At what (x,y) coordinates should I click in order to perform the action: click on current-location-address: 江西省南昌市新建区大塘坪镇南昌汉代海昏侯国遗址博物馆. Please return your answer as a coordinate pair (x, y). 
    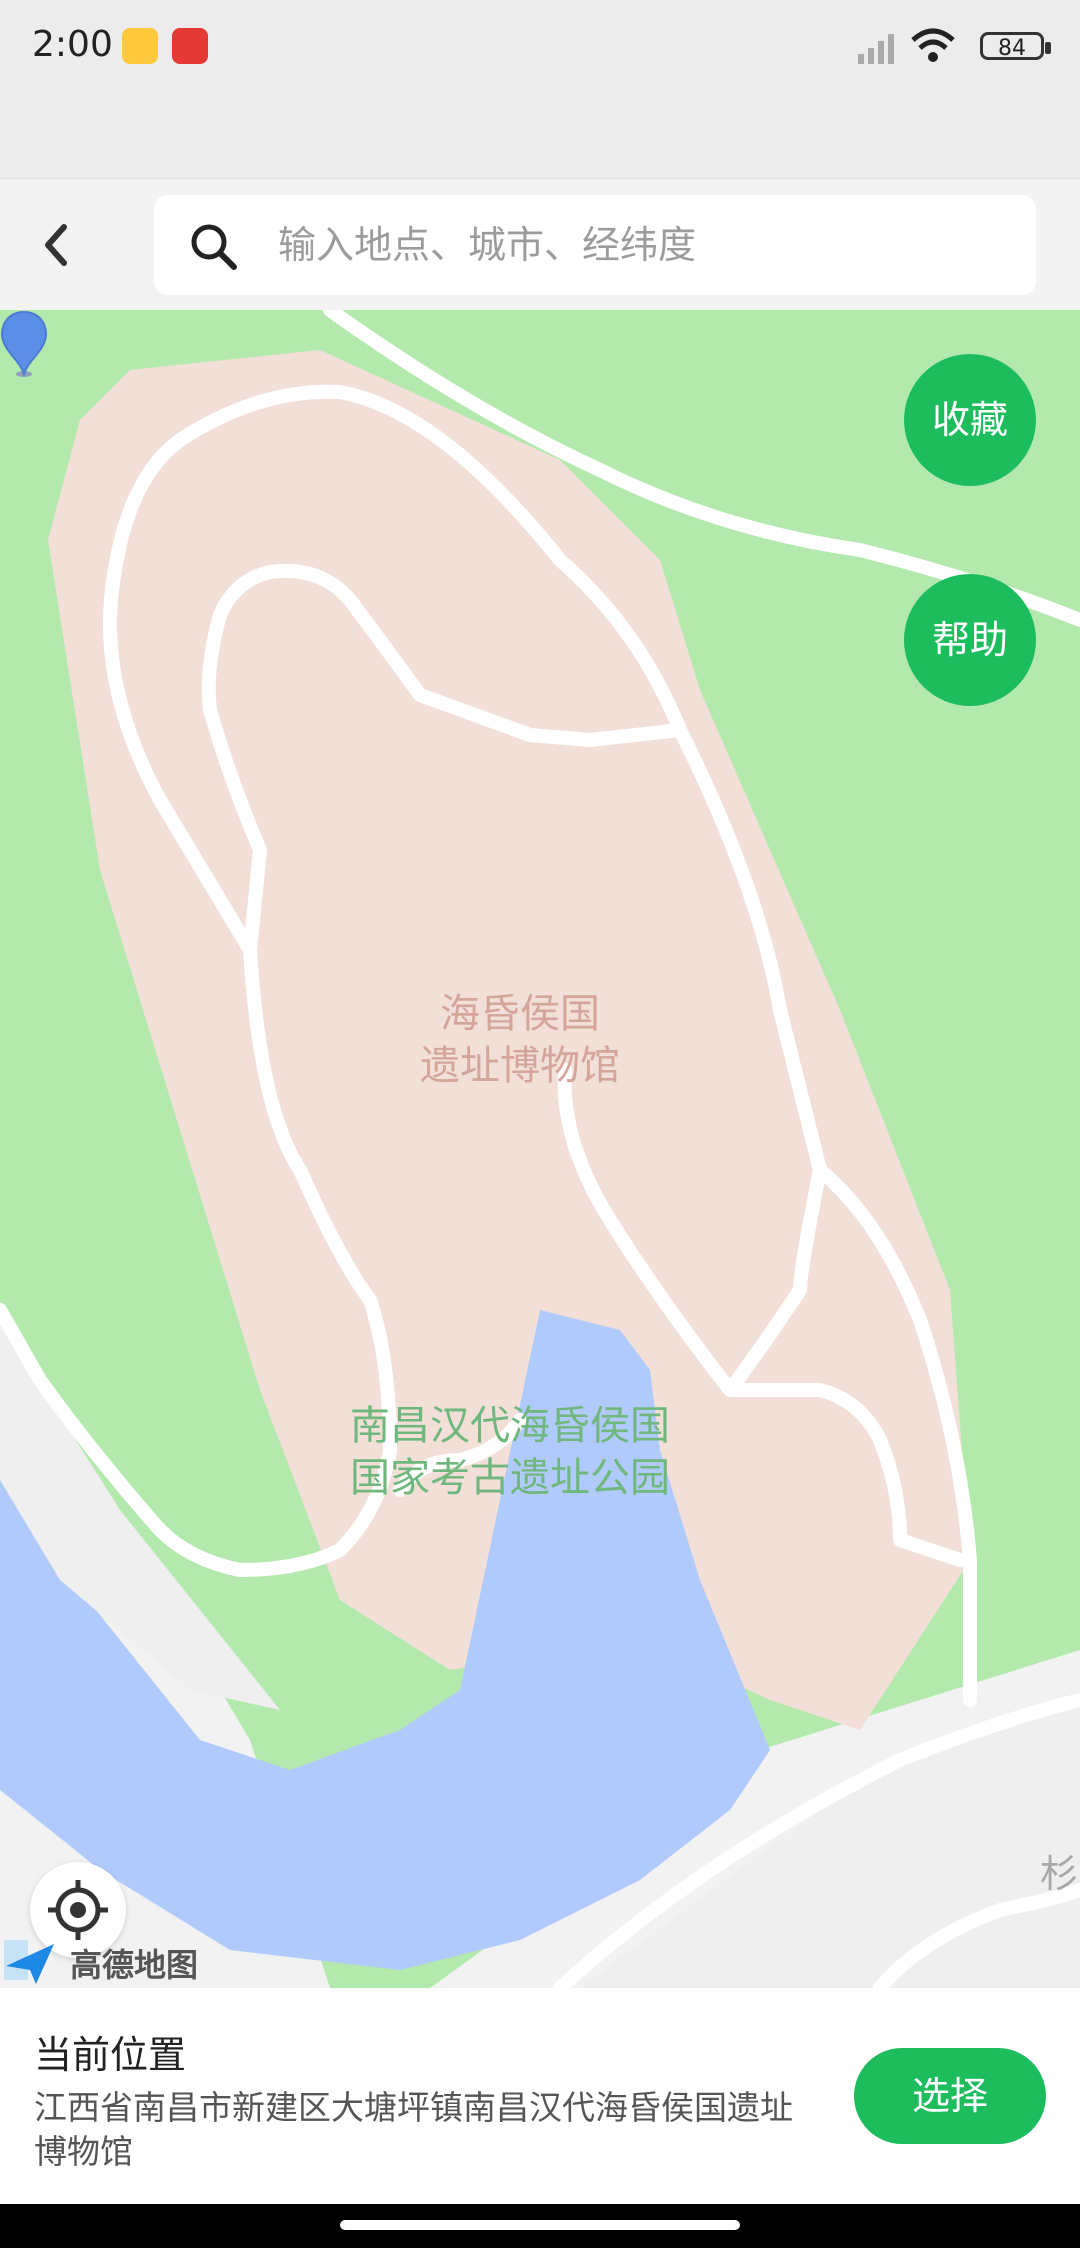
    Looking at the image, I should click on (413, 2129).